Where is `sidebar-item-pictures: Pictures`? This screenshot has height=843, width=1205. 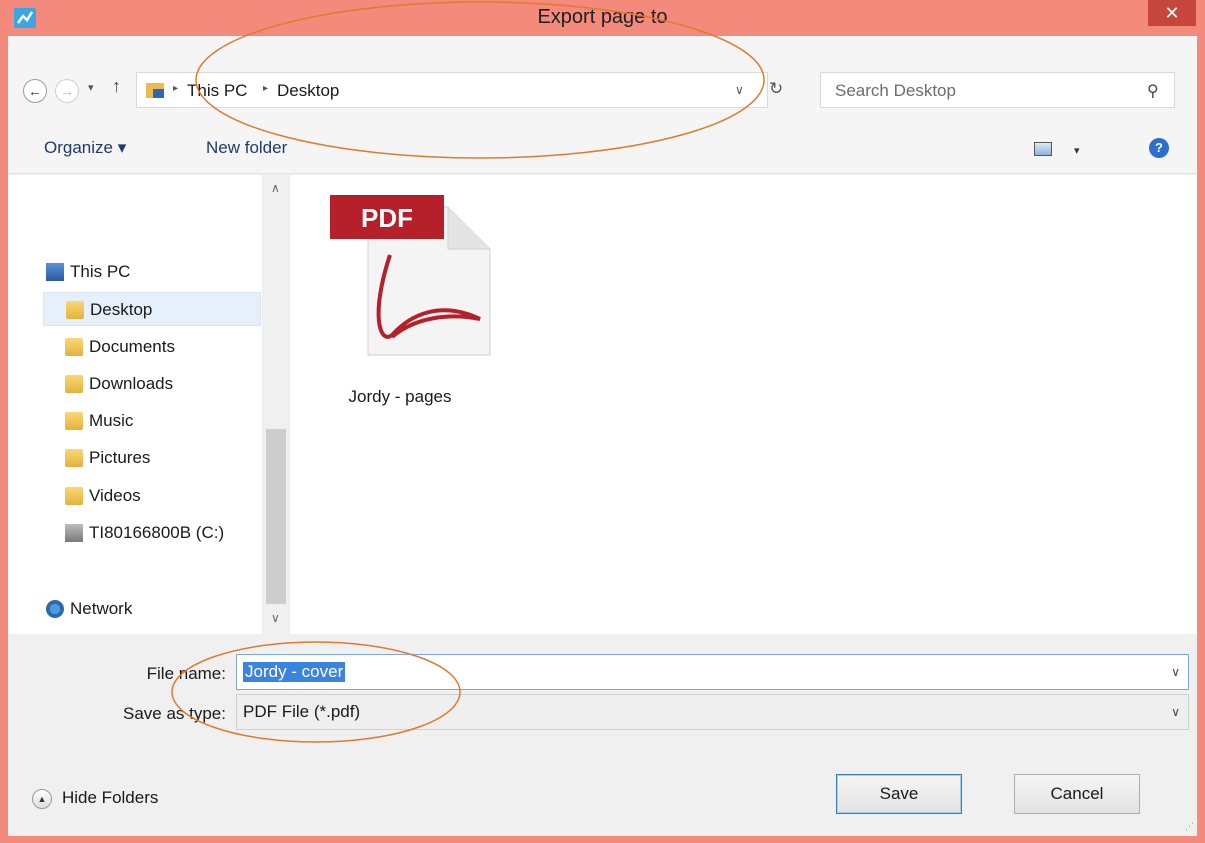
sidebar-item-pictures: Pictures is located at coordinates (149, 458).